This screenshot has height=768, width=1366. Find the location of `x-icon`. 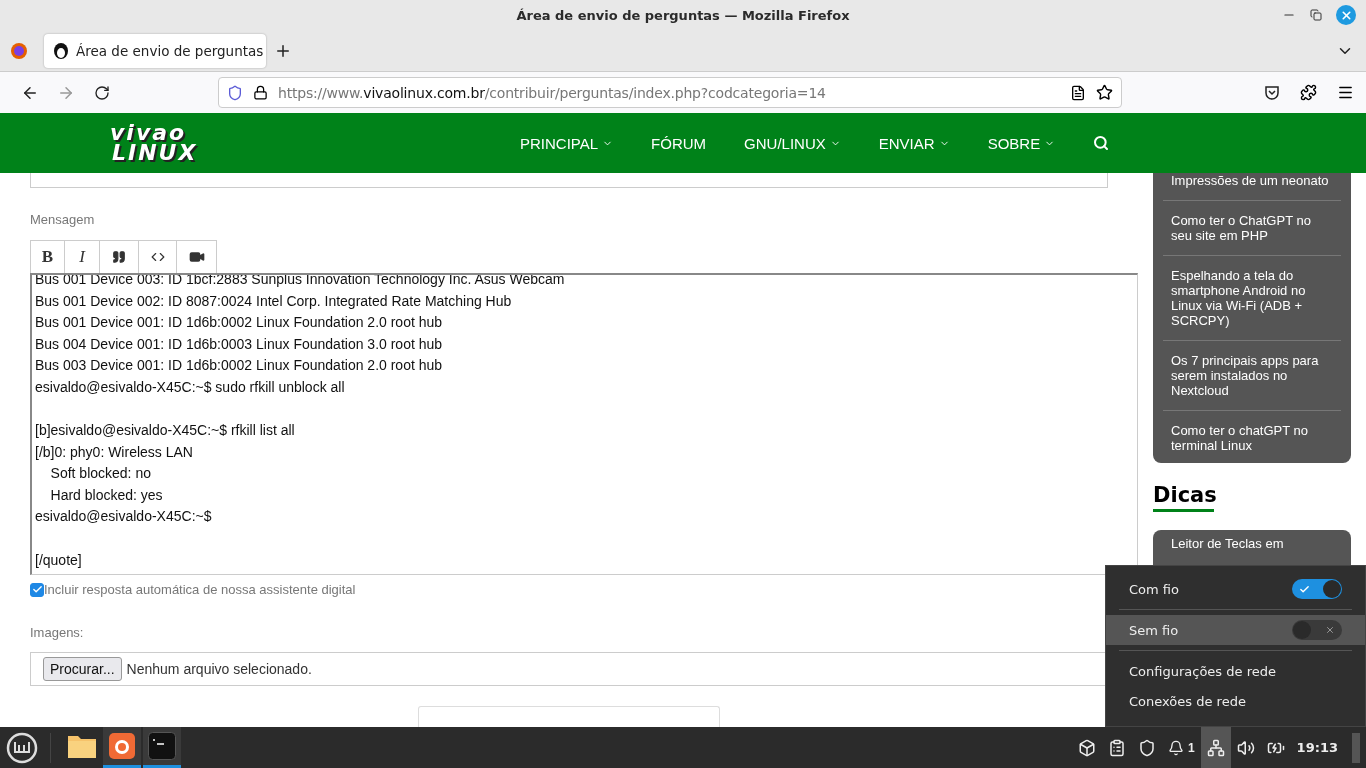

x-icon is located at coordinates (1330, 630).